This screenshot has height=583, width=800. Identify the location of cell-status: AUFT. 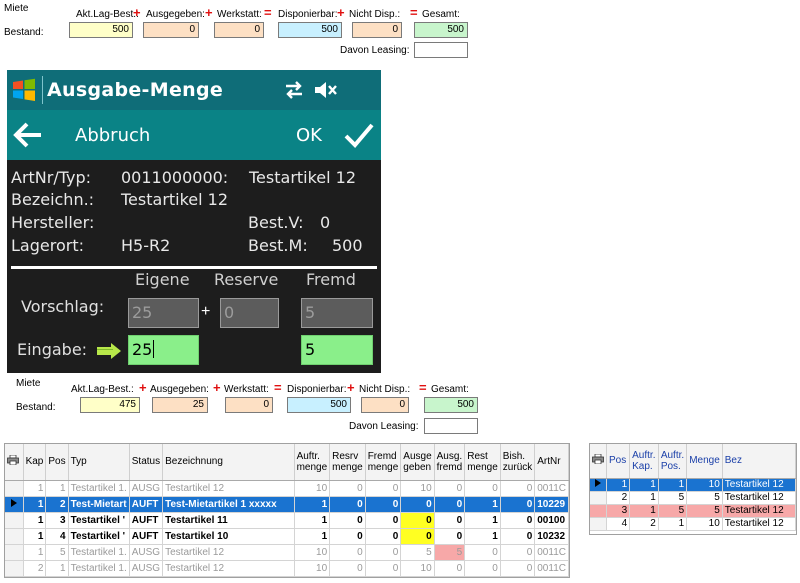
(146, 504).